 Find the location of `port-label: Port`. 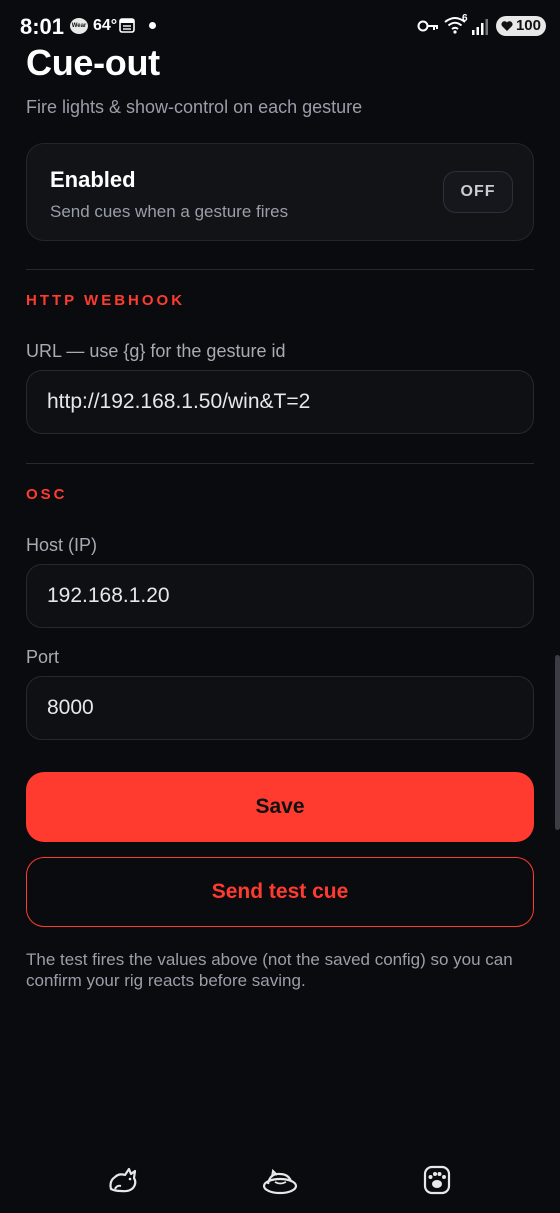

port-label: Port is located at coordinates (43, 657).